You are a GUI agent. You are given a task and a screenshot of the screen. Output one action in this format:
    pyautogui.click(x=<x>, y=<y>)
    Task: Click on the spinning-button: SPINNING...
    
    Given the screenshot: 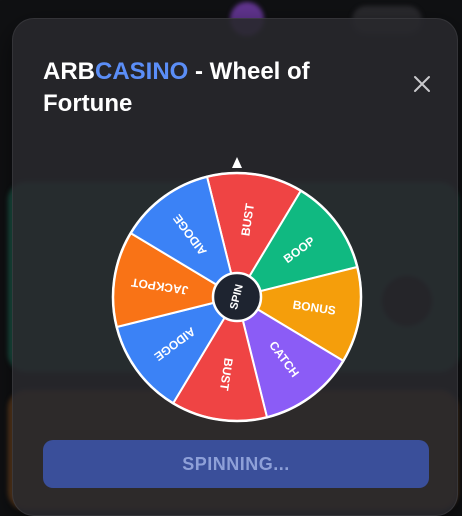 What is the action you would take?
    pyautogui.click(x=236, y=464)
    